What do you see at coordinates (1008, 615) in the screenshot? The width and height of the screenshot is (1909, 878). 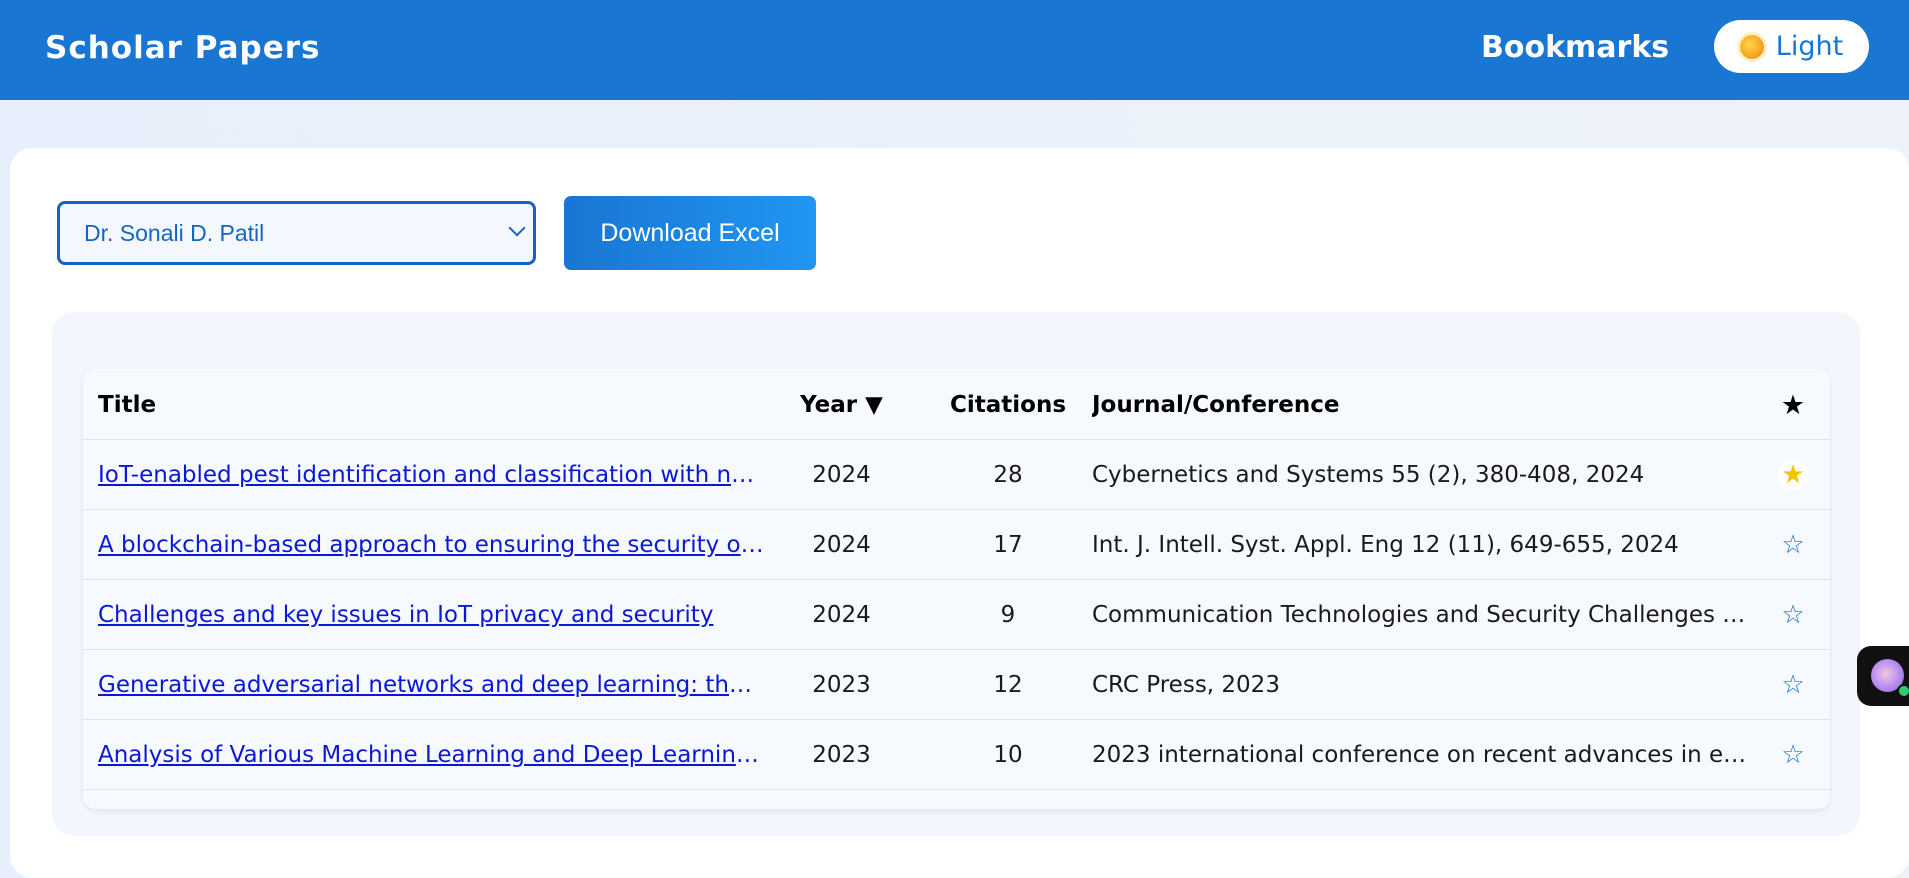 I see `paper-citations: 9` at bounding box center [1008, 615].